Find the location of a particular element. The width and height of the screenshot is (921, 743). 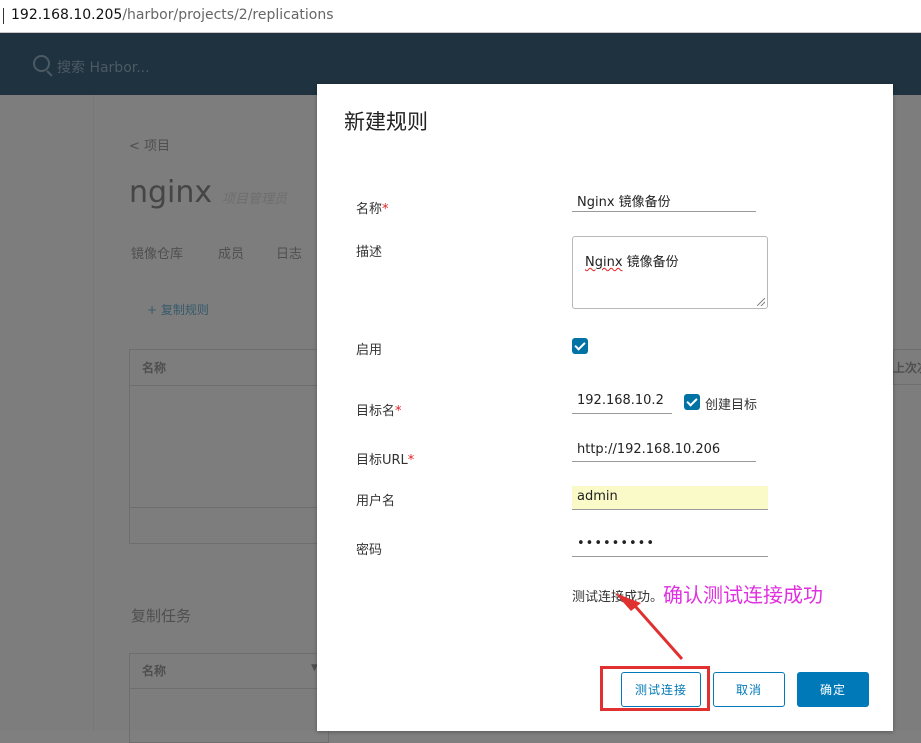

rules-table-footer-divider is located at coordinates (223, 507).